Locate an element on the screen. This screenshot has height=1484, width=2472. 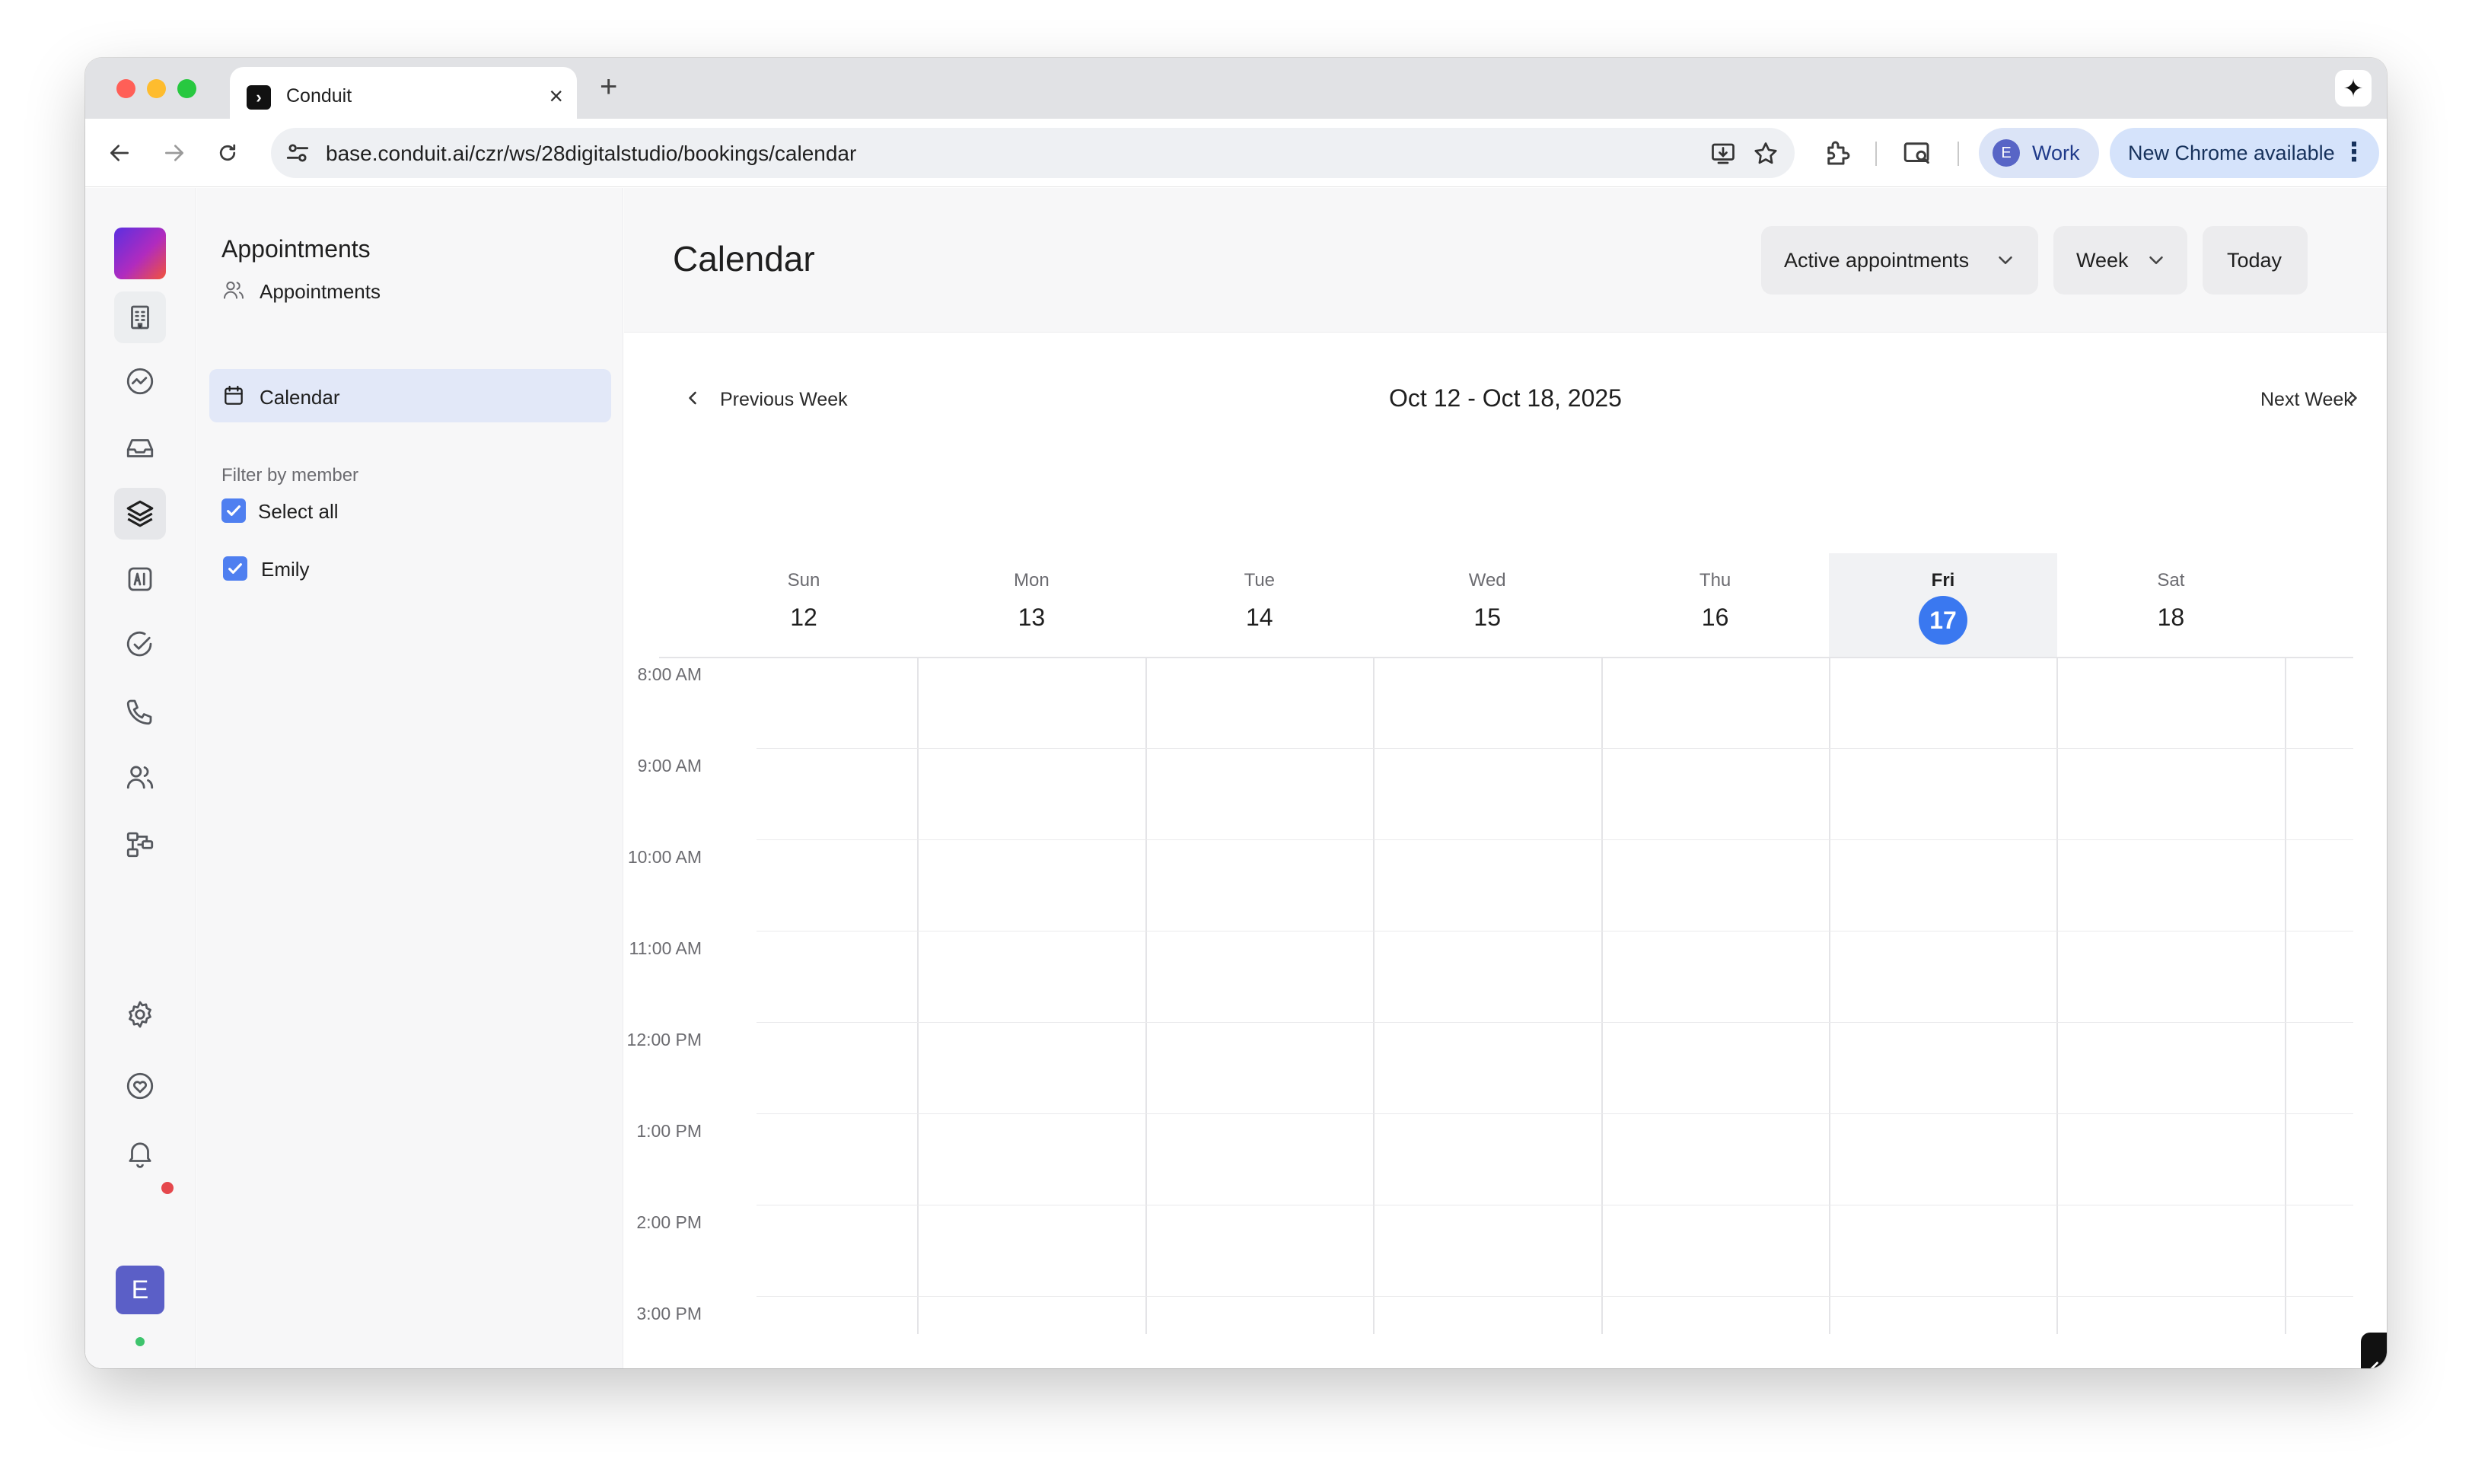
inbox-icon is located at coordinates (140, 448).